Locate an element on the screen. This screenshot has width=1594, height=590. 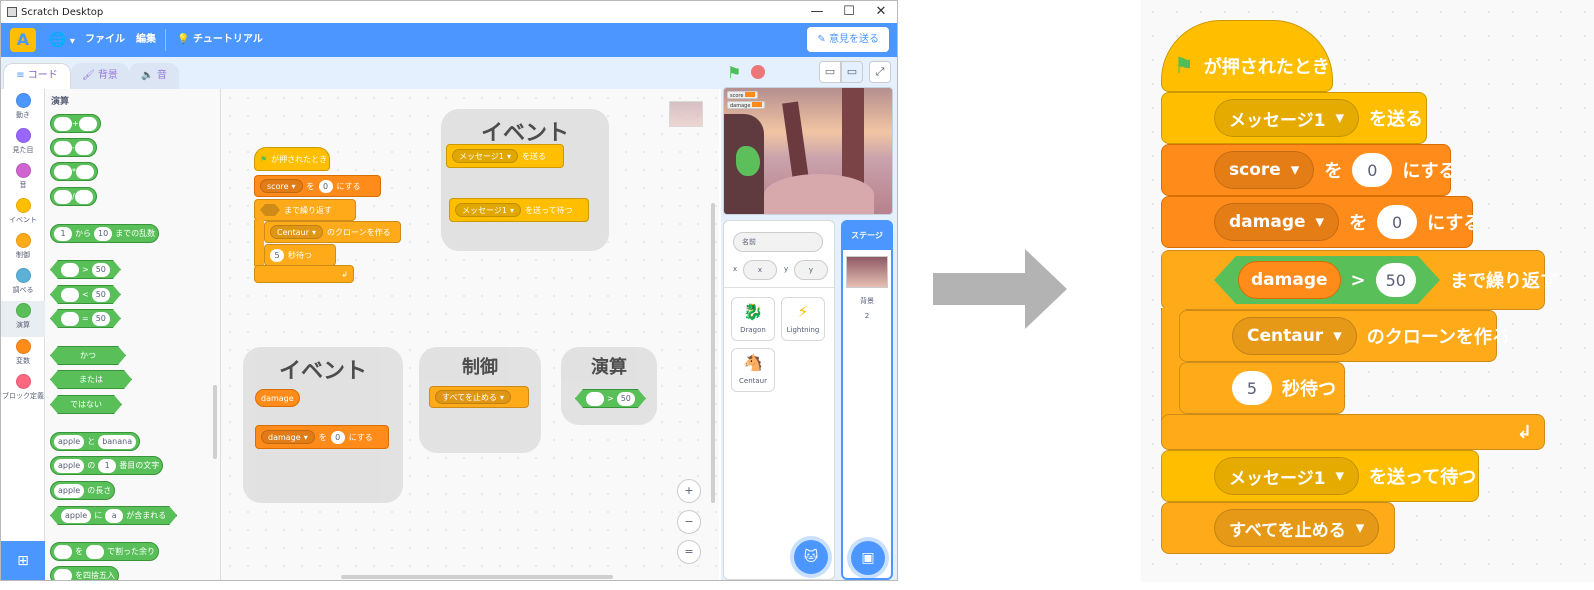
tutorial-menu: 💡 チュートリアル is located at coordinates (220, 40).